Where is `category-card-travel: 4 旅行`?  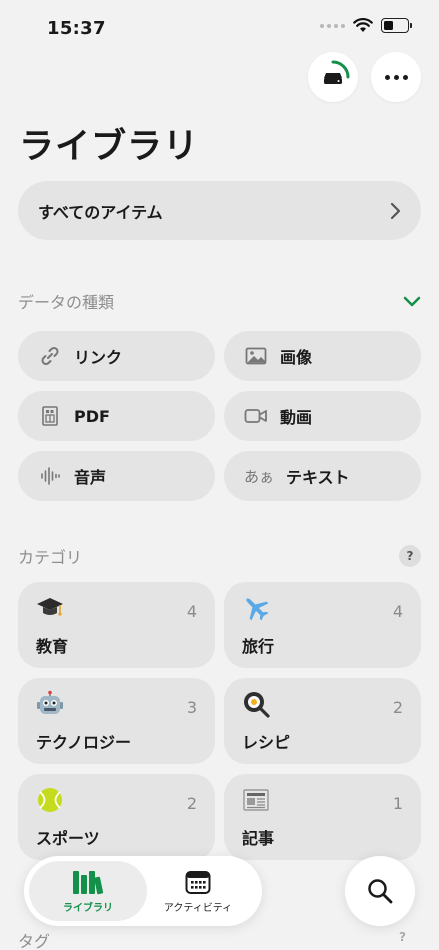 category-card-travel: 4 旅行 is located at coordinates (322, 625).